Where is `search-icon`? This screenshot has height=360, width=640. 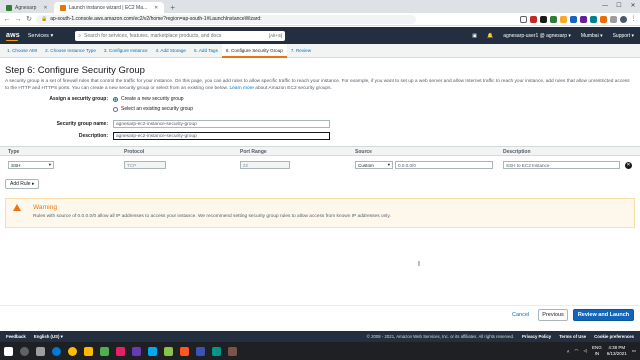
search-icon is located at coordinates (24, 351).